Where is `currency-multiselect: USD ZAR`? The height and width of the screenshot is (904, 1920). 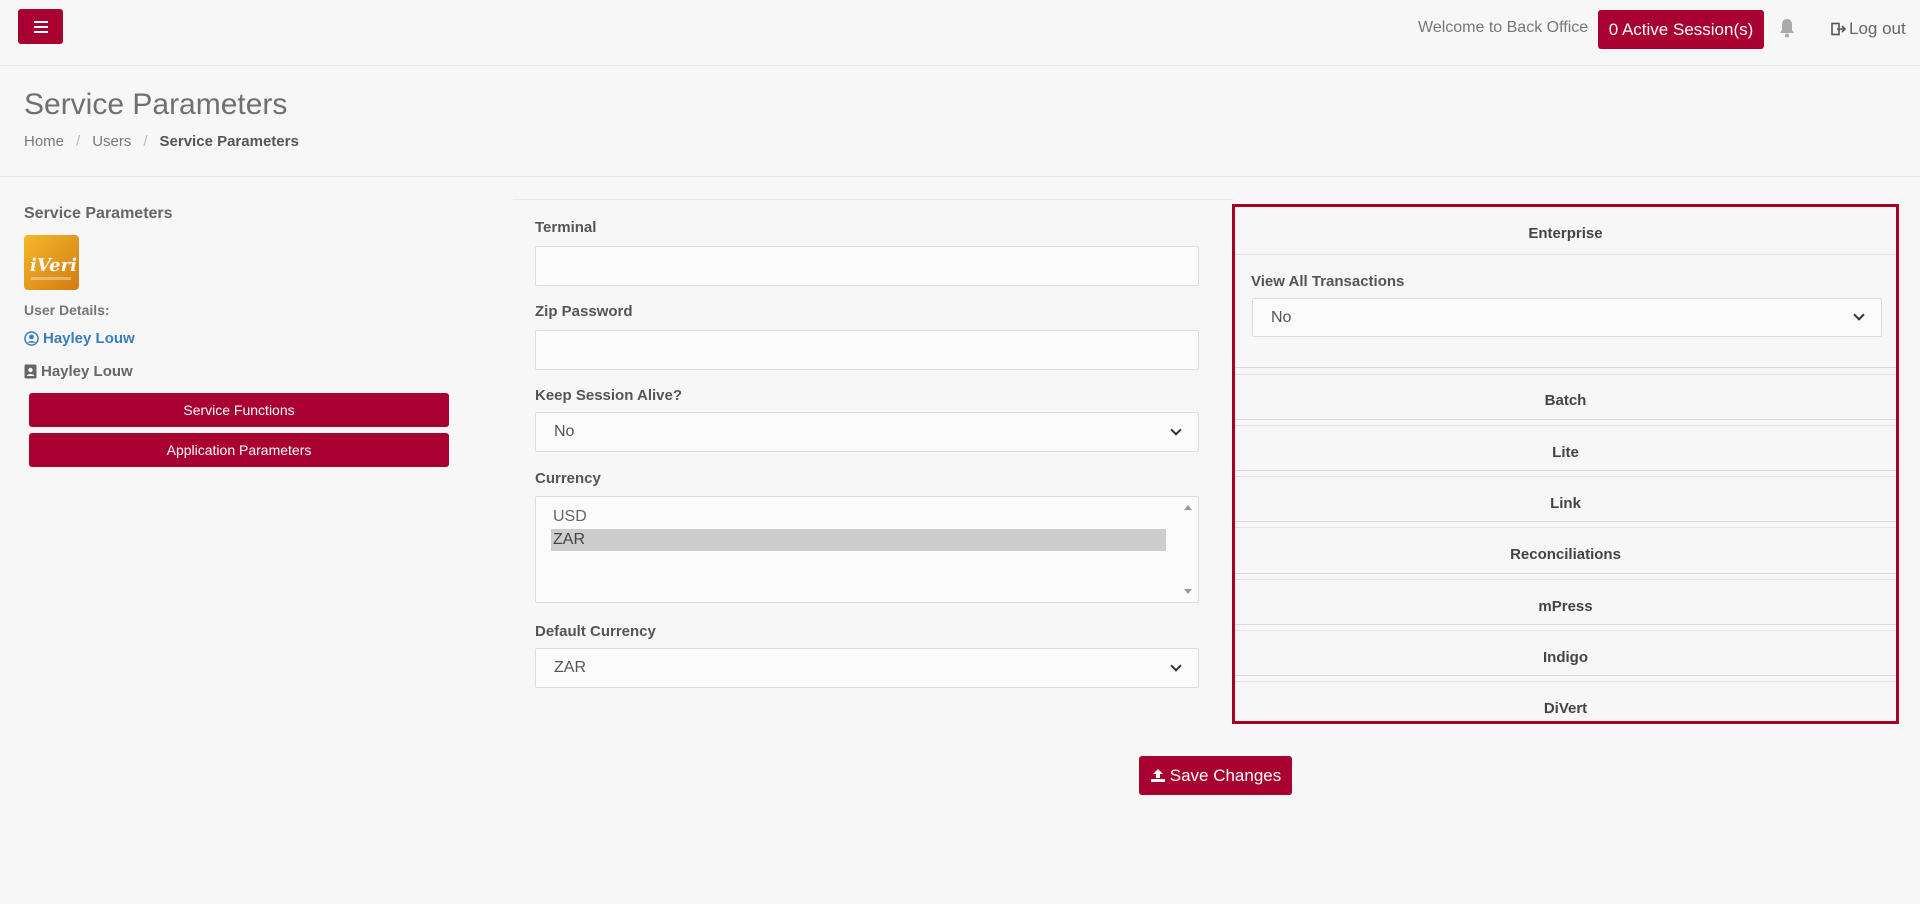
currency-multiselect: USD ZAR is located at coordinates (867, 549).